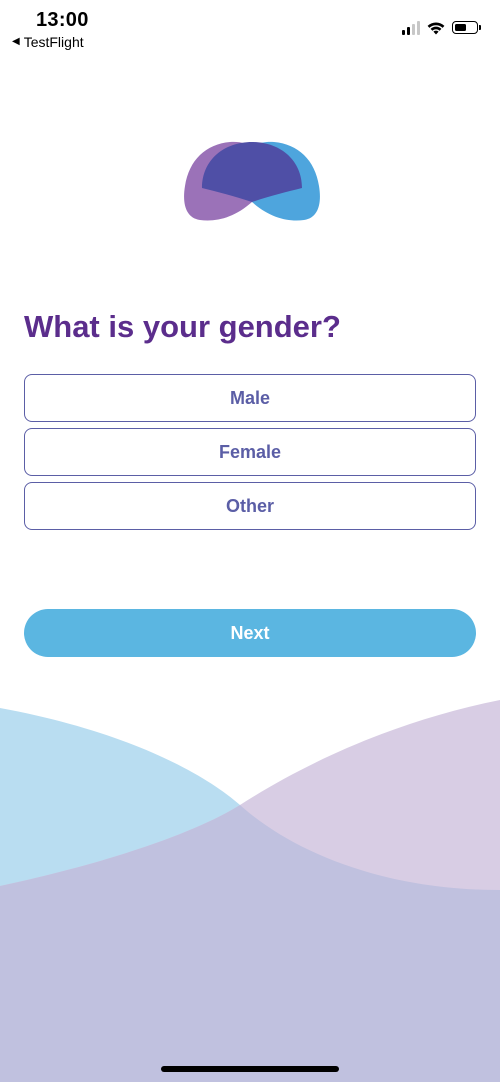 This screenshot has height=1082, width=500. What do you see at coordinates (250, 28) in the screenshot?
I see `status-bar: 13:00 ◀ TestFlight` at bounding box center [250, 28].